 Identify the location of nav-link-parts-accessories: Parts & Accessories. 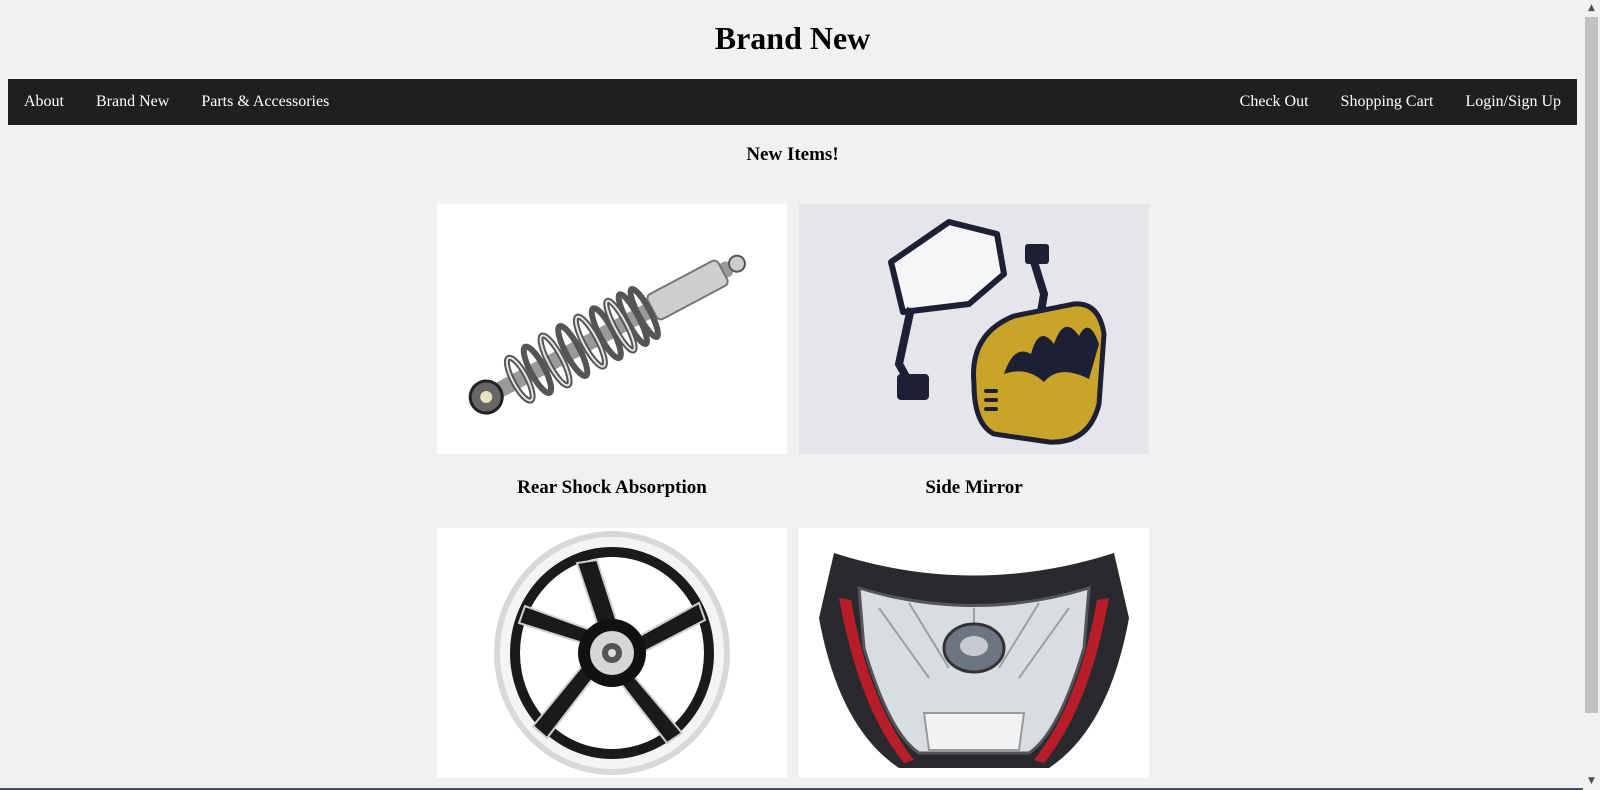
(265, 102).